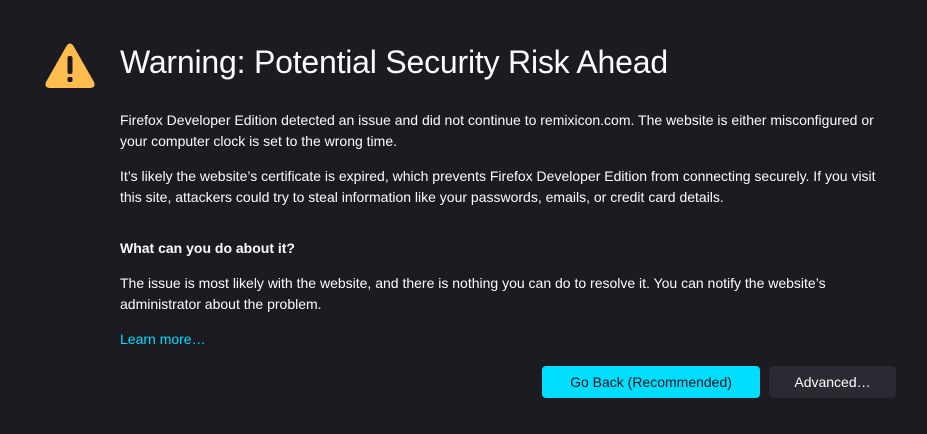  I want to click on what-heading: What can you do about it?, so click(207, 248).